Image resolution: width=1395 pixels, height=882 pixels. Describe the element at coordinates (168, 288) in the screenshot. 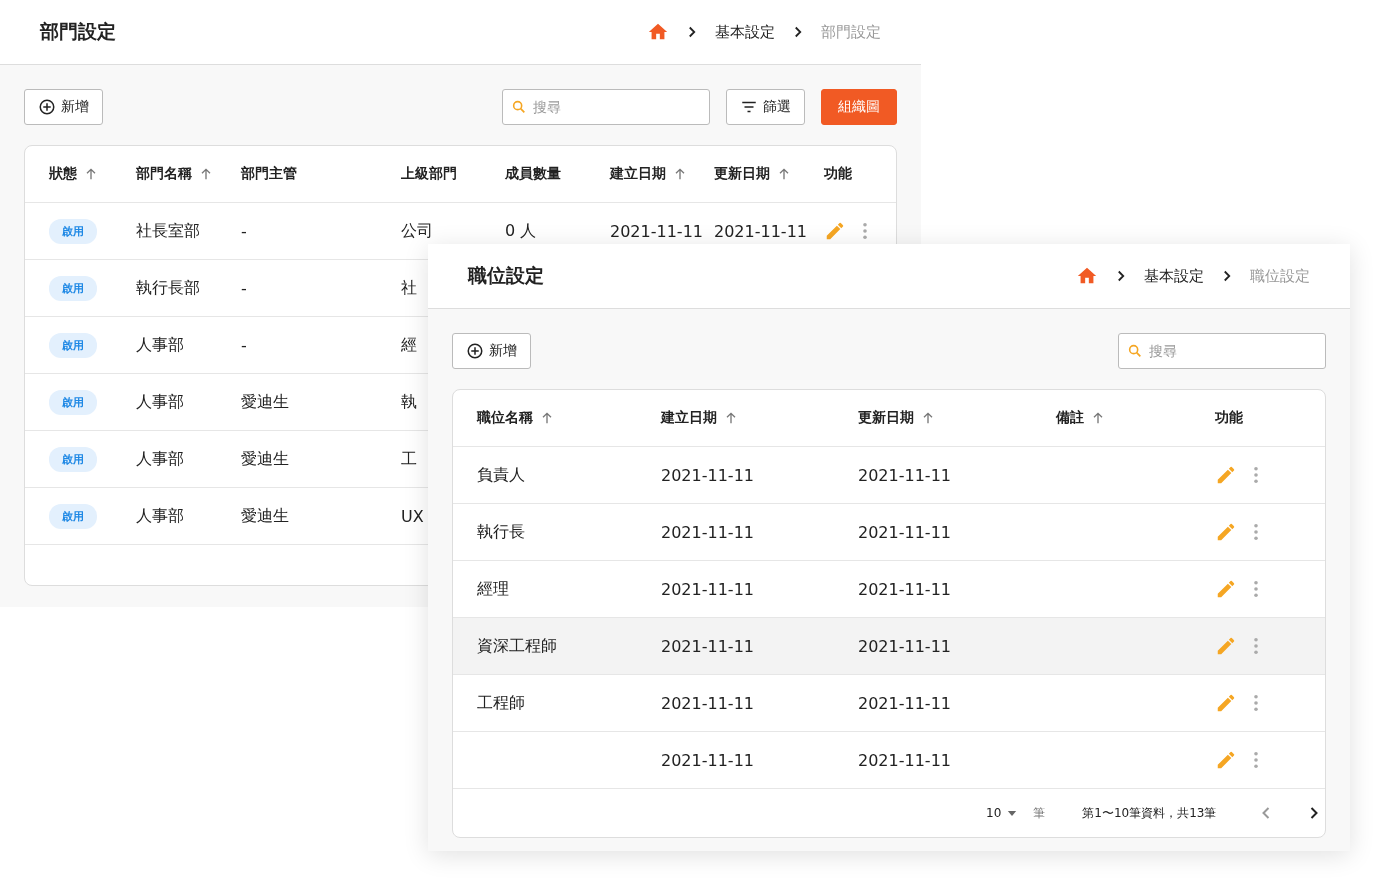

I see `table-cell: 執行長部` at that location.